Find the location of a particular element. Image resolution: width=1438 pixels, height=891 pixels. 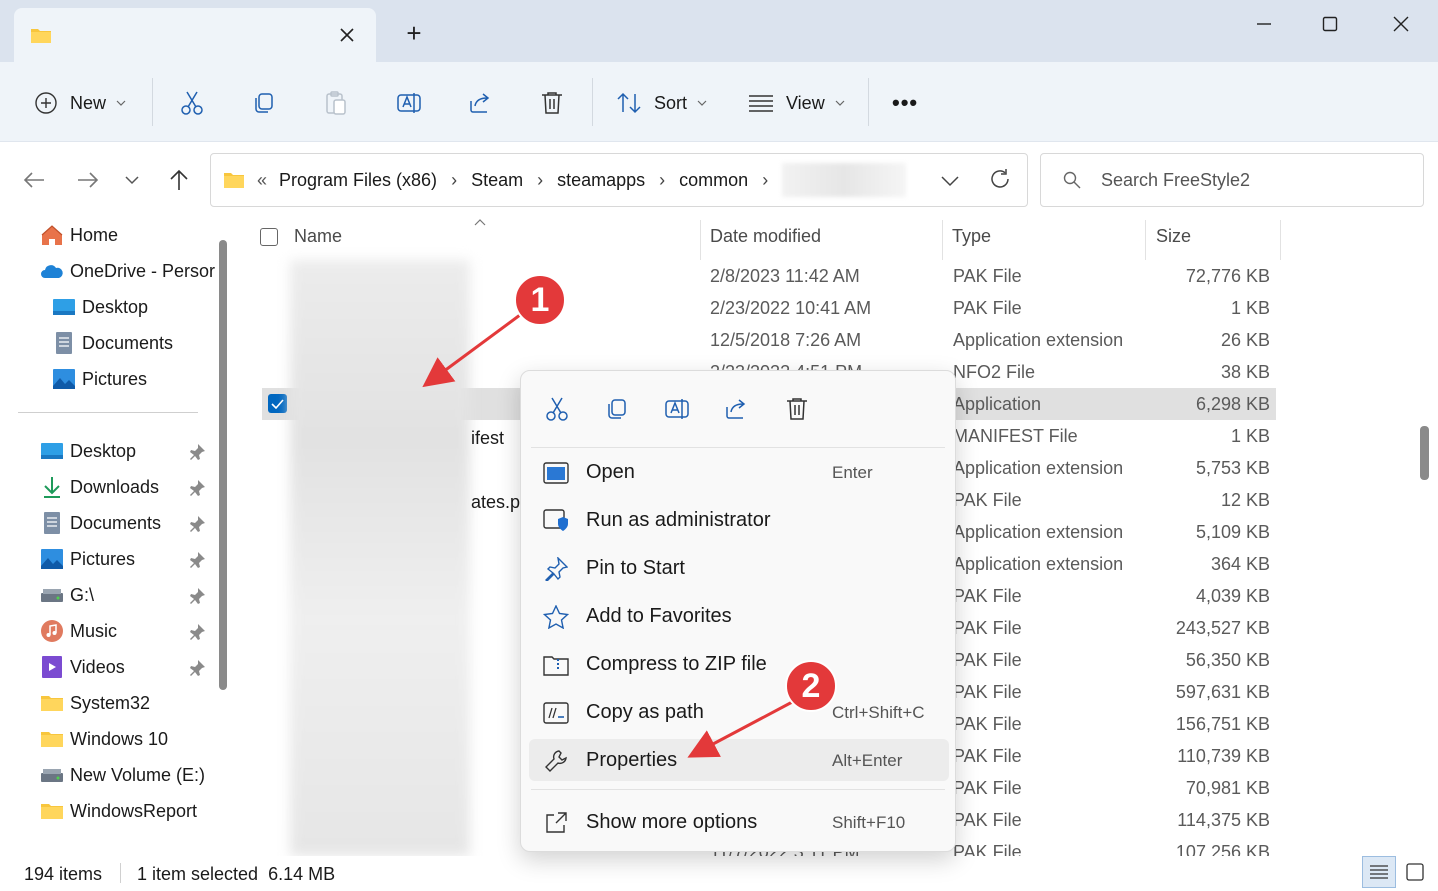

sidebar-scrollbar is located at coordinates (223, 465).